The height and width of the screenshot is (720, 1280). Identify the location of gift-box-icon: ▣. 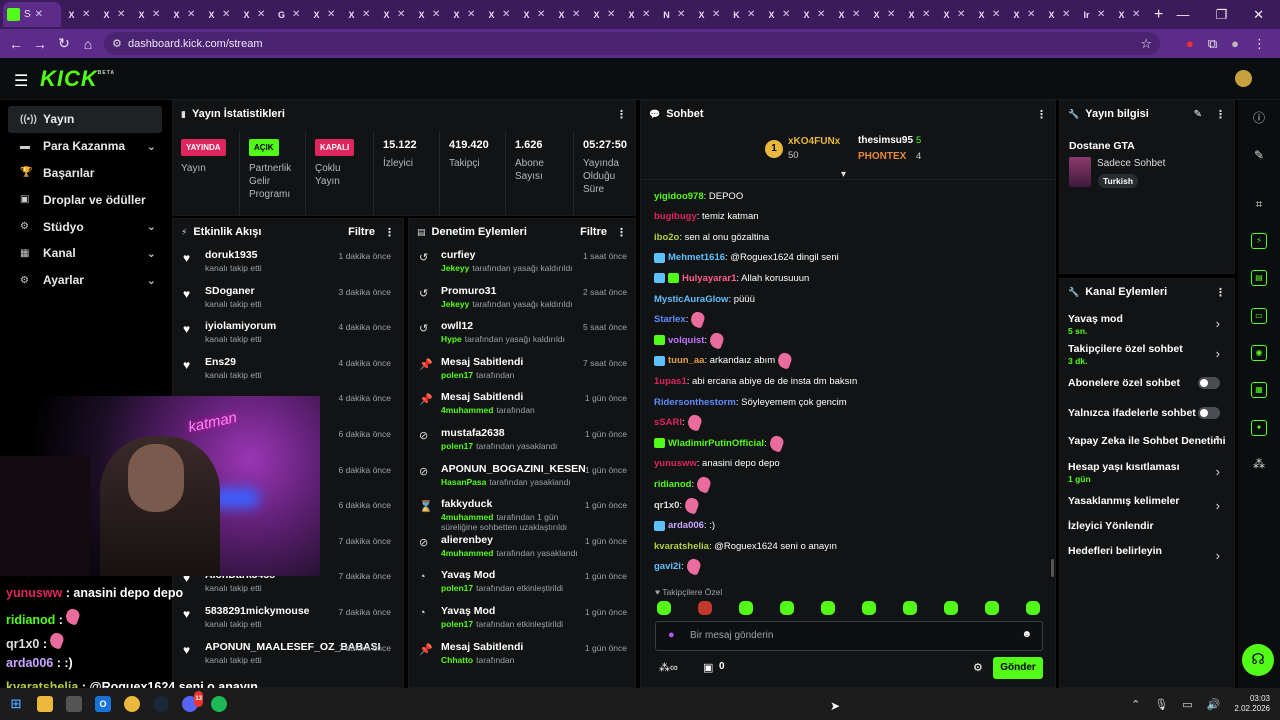
(708, 667).